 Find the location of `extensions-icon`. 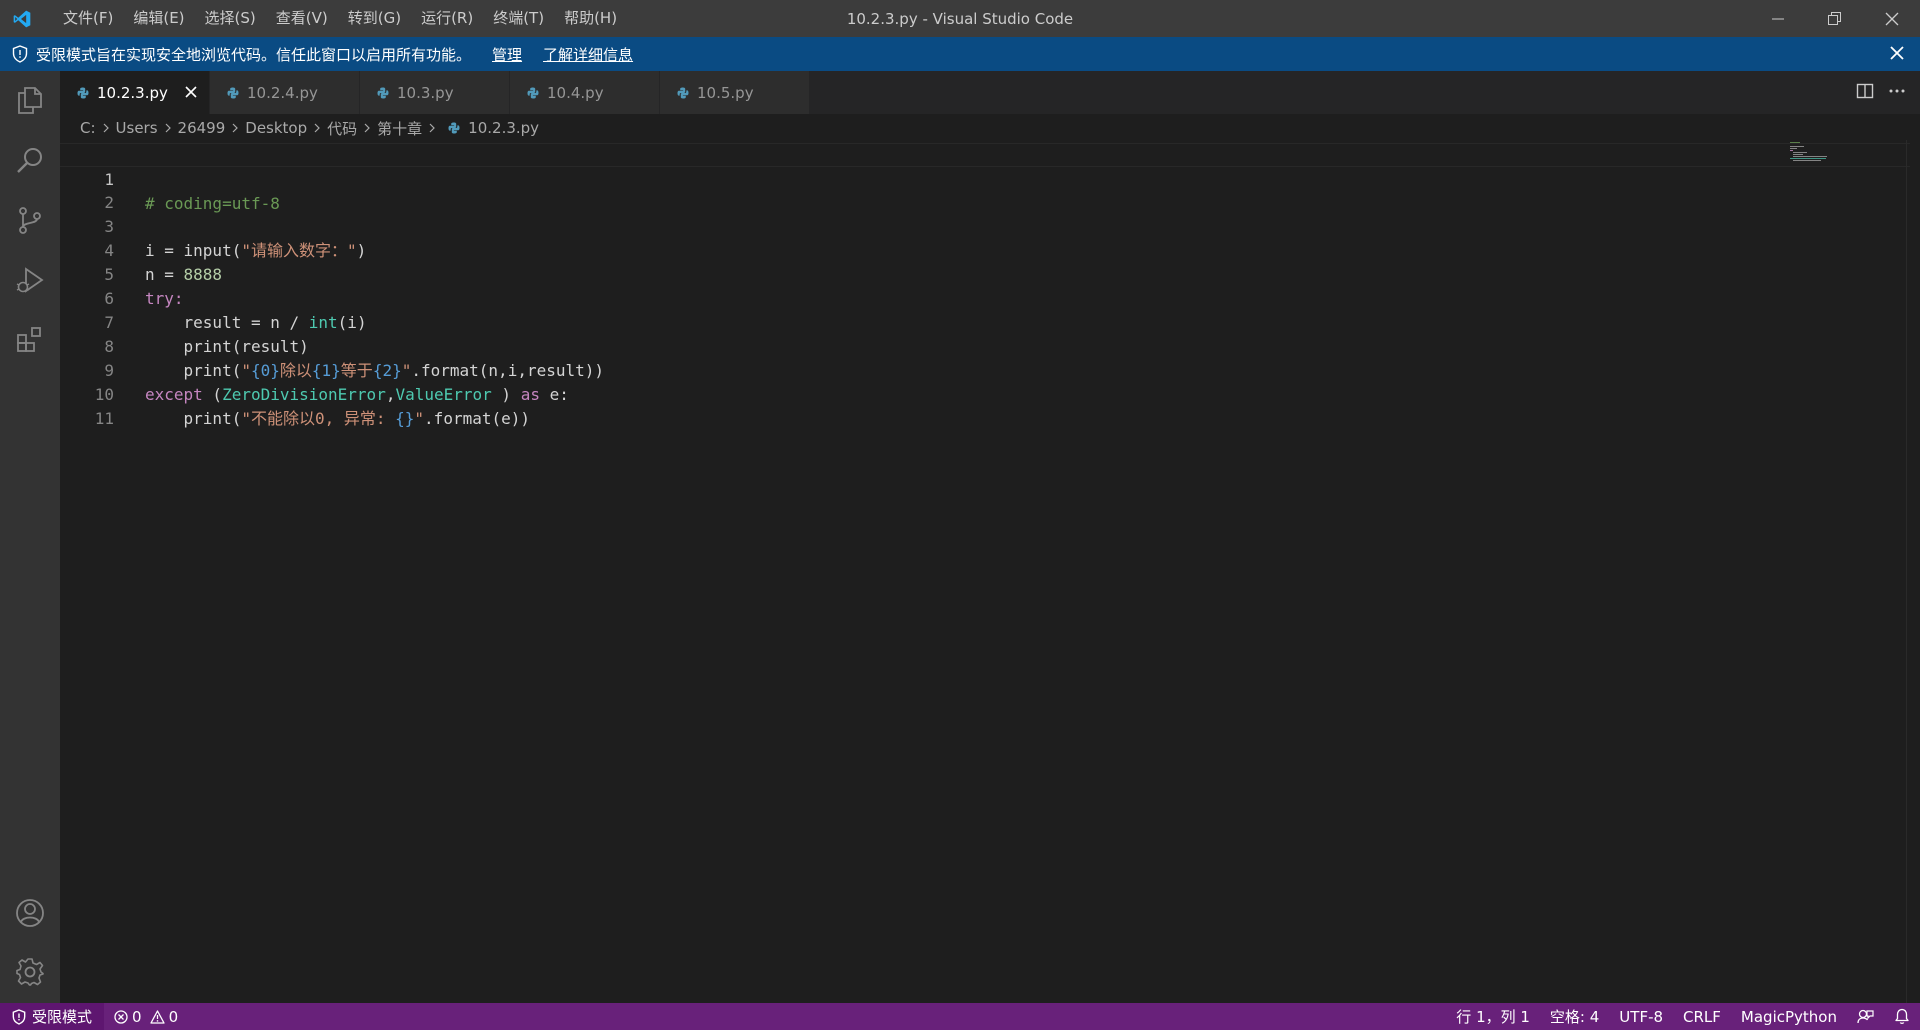

extensions-icon is located at coordinates (29, 339).